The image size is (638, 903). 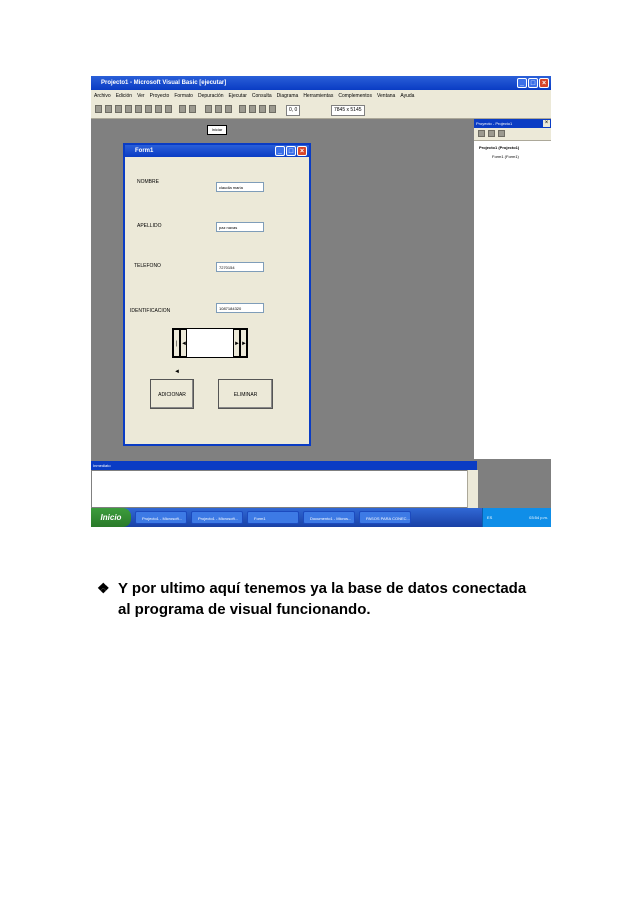 What do you see at coordinates (176, 352) in the screenshot?
I see `first-record-icon: |◄` at bounding box center [176, 352].